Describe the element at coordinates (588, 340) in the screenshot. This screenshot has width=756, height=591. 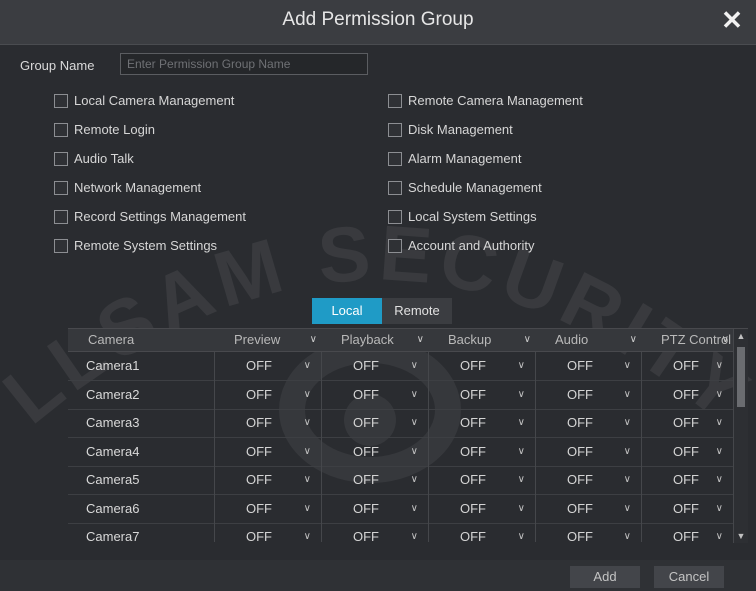
I see `column-header-dropdown: Audio ∨` at that location.